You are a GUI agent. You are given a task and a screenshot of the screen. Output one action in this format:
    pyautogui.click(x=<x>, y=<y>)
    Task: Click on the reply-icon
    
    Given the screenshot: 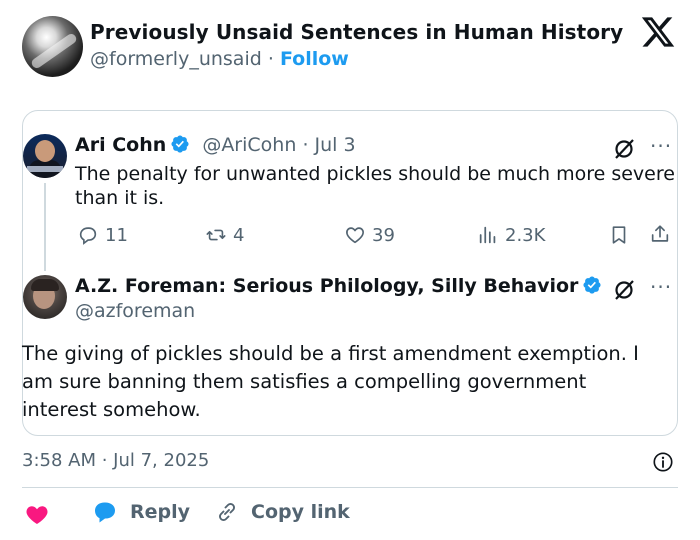 What is the action you would take?
    pyautogui.click(x=88, y=236)
    